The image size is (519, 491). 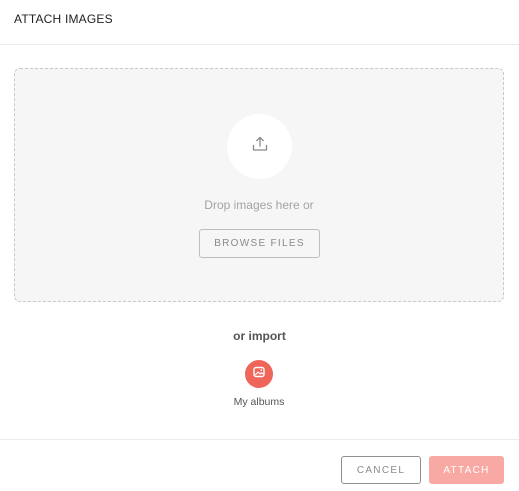 I want to click on album-icon, so click(x=259, y=374).